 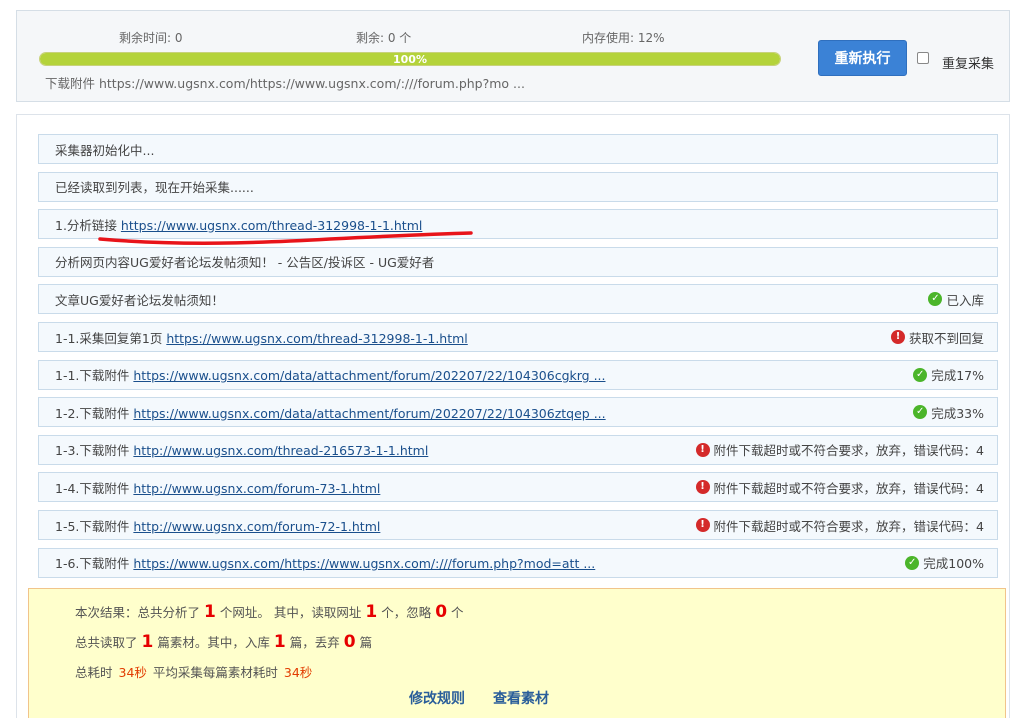 I want to click on summary-line-time: 总耗时 34秒 平均采集每篇素材耗时 34秒, so click(x=194, y=671).